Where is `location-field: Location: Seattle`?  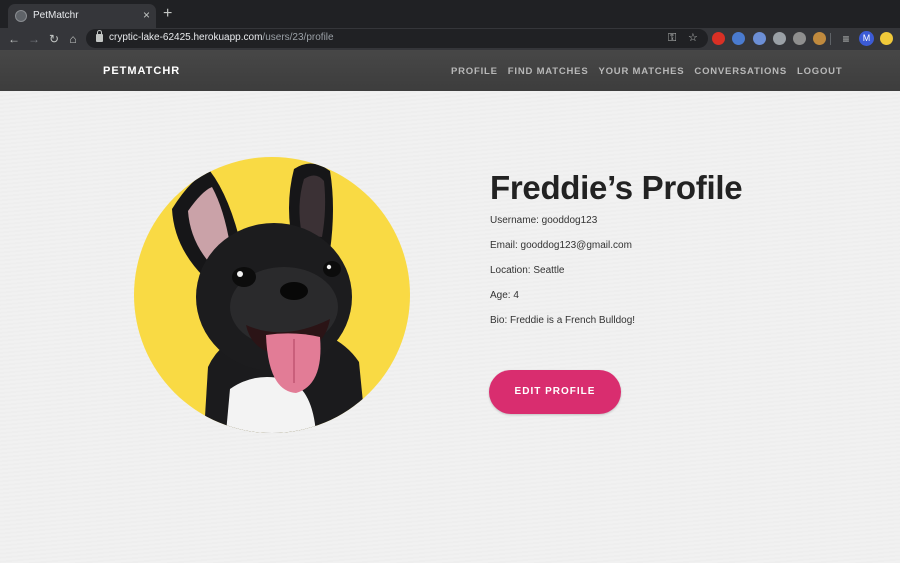 location-field: Location: Seattle is located at coordinates (527, 270).